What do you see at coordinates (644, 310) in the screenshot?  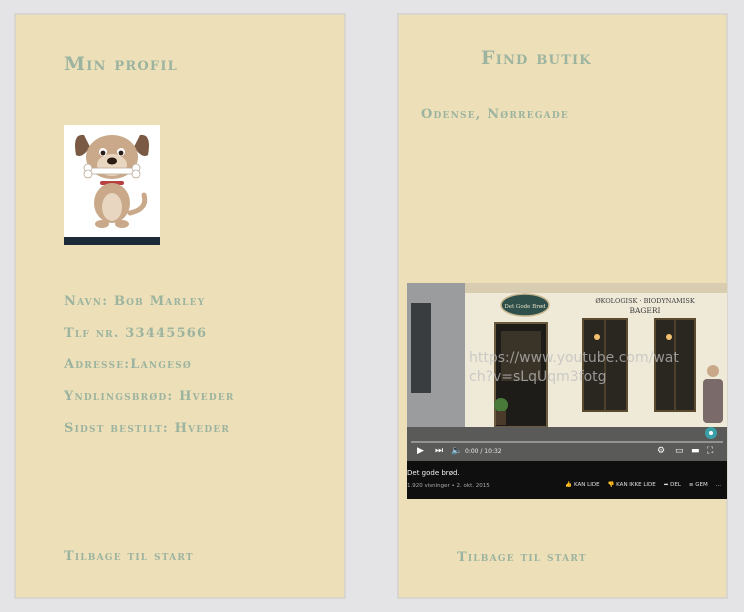 I see `facade-text-2: BAGERI` at bounding box center [644, 310].